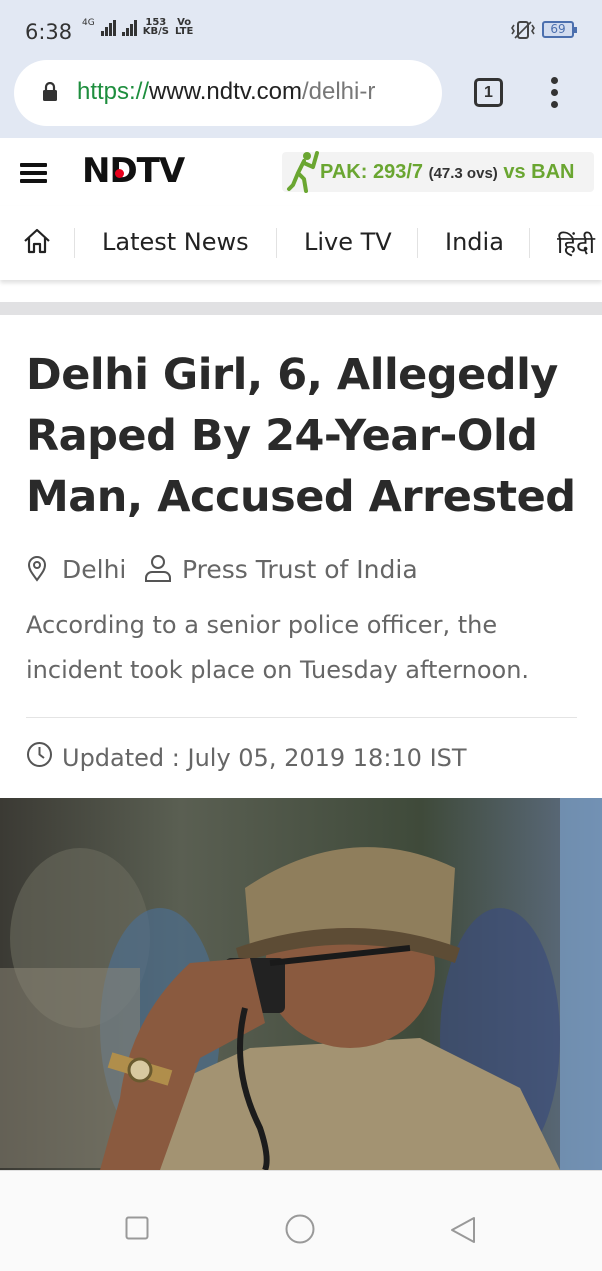  Describe the element at coordinates (137, 1228) in the screenshot. I see `recents-icon` at that location.